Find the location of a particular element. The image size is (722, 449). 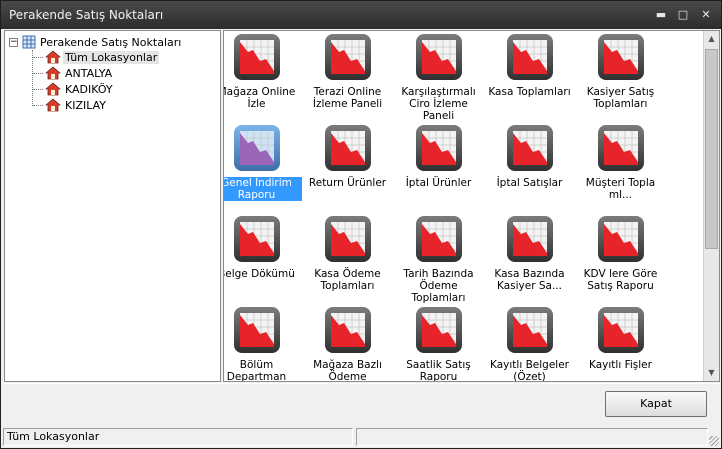

report-tile: KDV lere Göre Satış Raporu is located at coordinates (620, 253).